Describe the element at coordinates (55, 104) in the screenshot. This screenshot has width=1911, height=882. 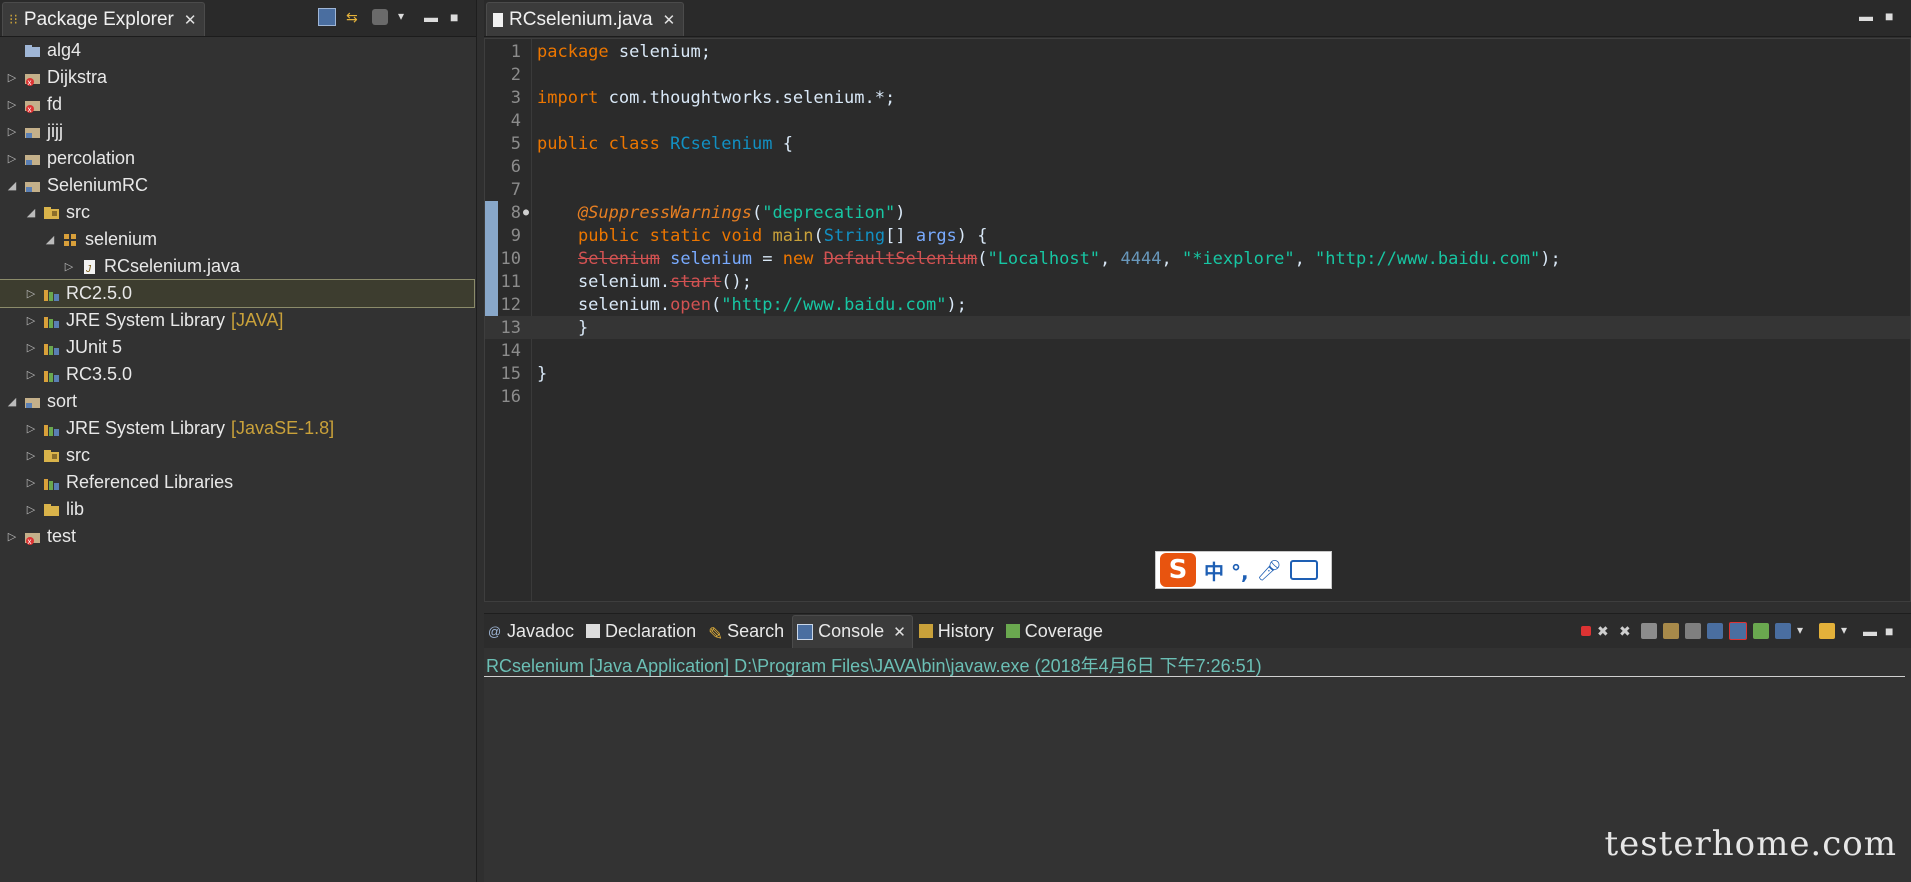
I see `tree-item-label: fd` at that location.